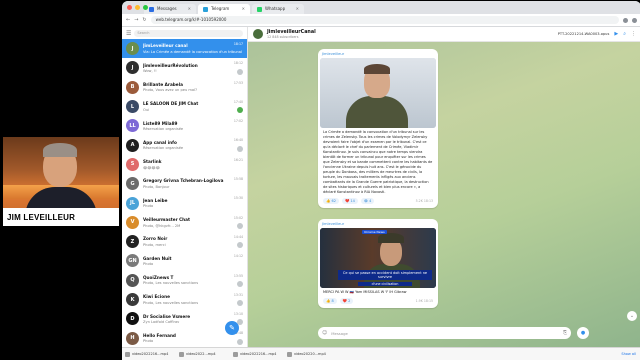 The height and width of the screenshot is (360, 640). What do you see at coordinates (628, 354) in the screenshot?
I see `show-all-downloads-button: Show all` at bounding box center [628, 354].